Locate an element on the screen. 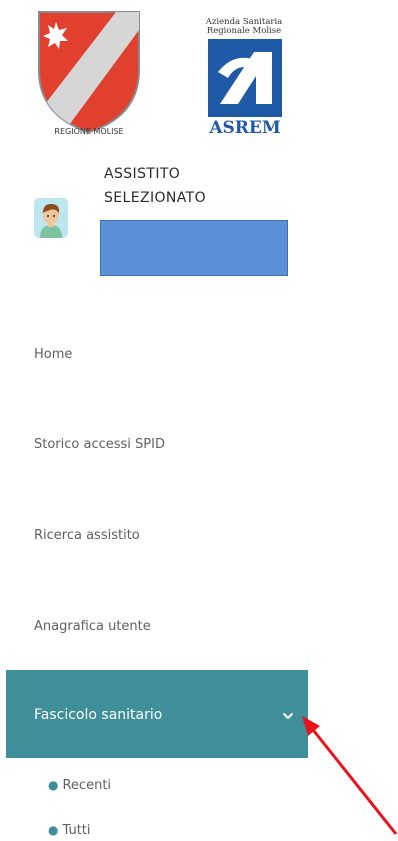 Image resolution: width=398 pixels, height=841 pixels. asrem-logo: Azienda Sanitaria Regionale Molise ASREM is located at coordinates (243, 77).